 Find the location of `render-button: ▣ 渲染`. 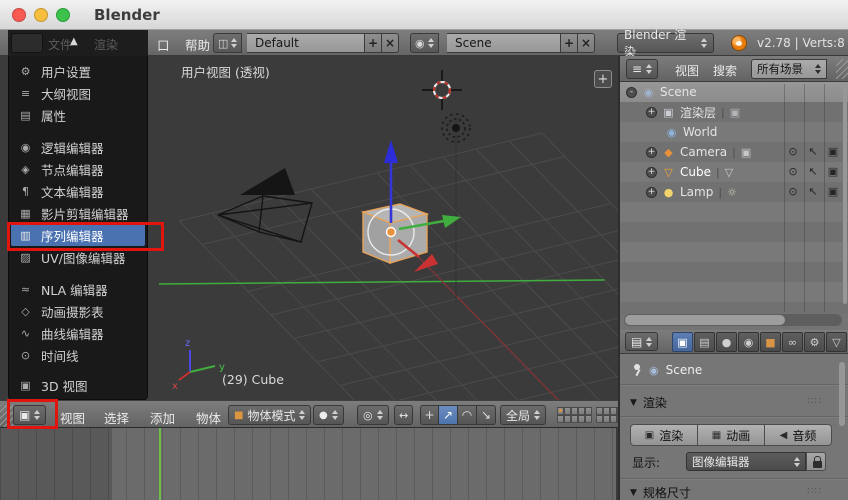

render-button: ▣ 渲染 is located at coordinates (664, 435).